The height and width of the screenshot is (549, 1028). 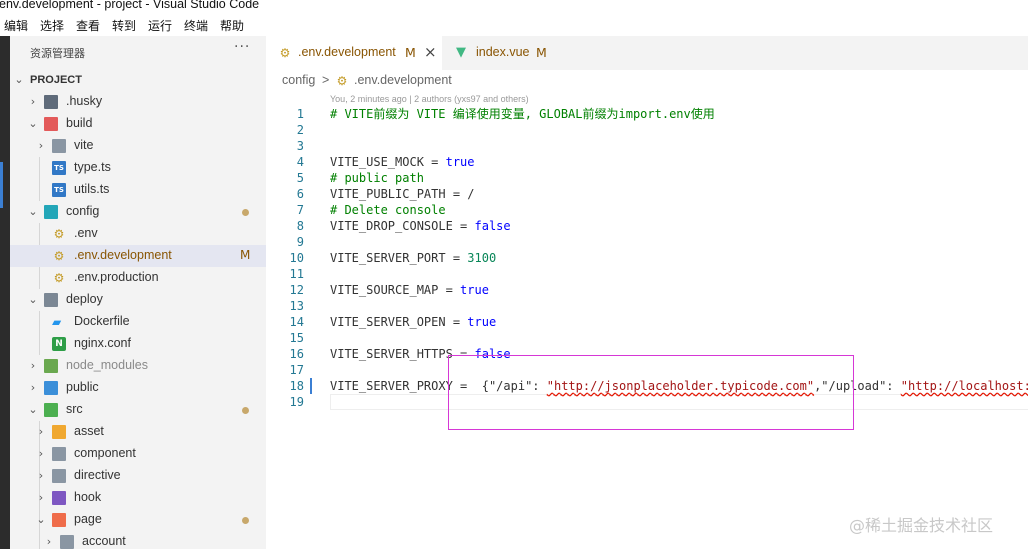 I want to click on code-line: 9, so click(x=647, y=242).